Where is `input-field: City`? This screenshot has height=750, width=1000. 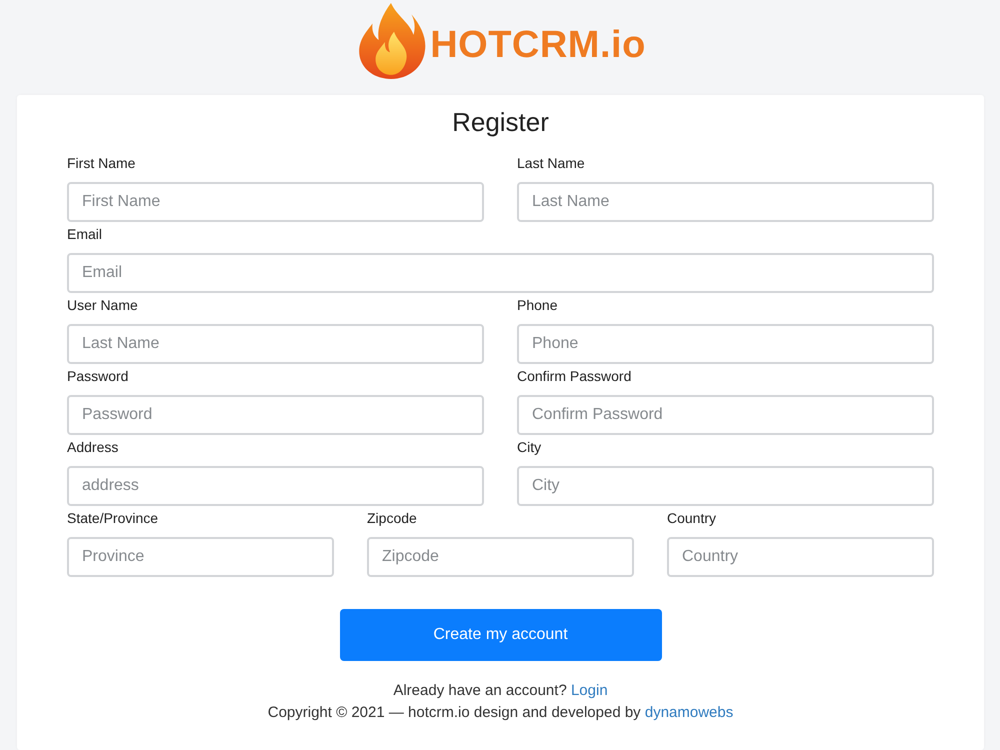 input-field: City is located at coordinates (725, 486).